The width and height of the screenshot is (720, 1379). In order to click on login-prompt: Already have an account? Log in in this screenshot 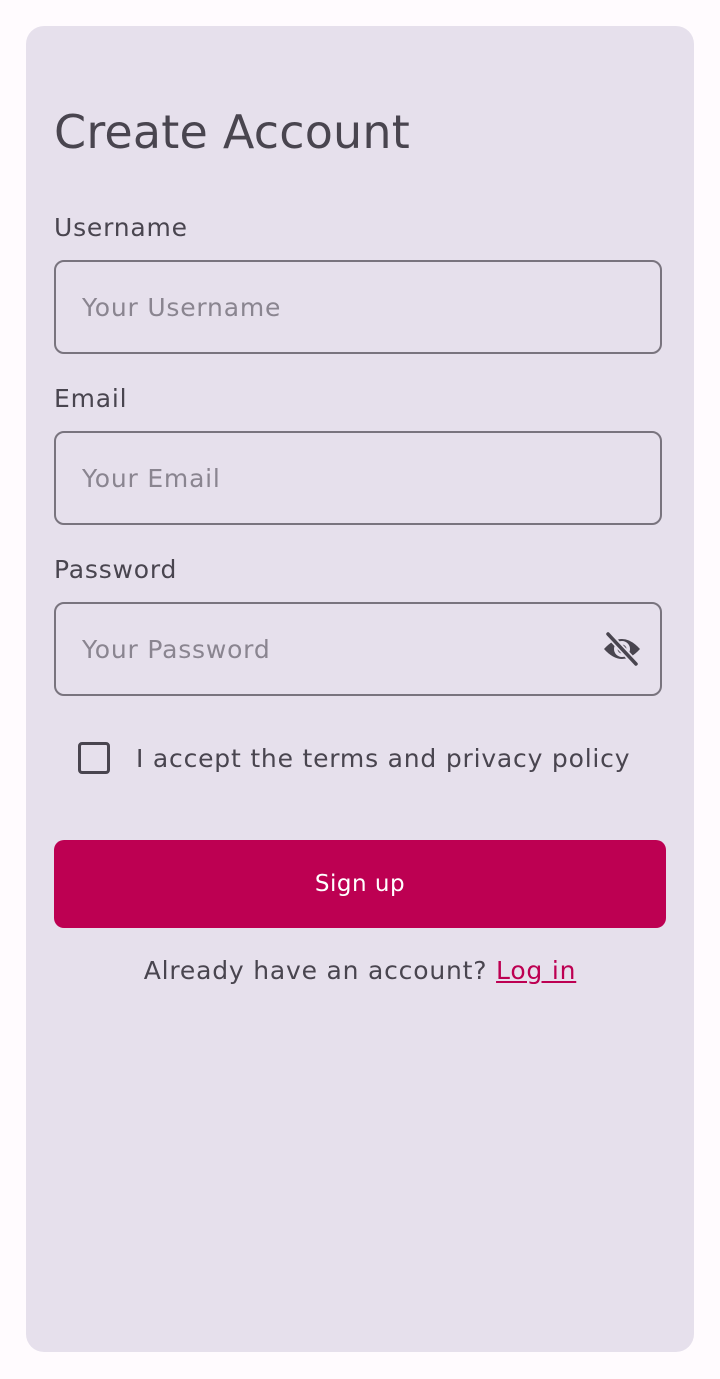, I will do `click(360, 970)`.